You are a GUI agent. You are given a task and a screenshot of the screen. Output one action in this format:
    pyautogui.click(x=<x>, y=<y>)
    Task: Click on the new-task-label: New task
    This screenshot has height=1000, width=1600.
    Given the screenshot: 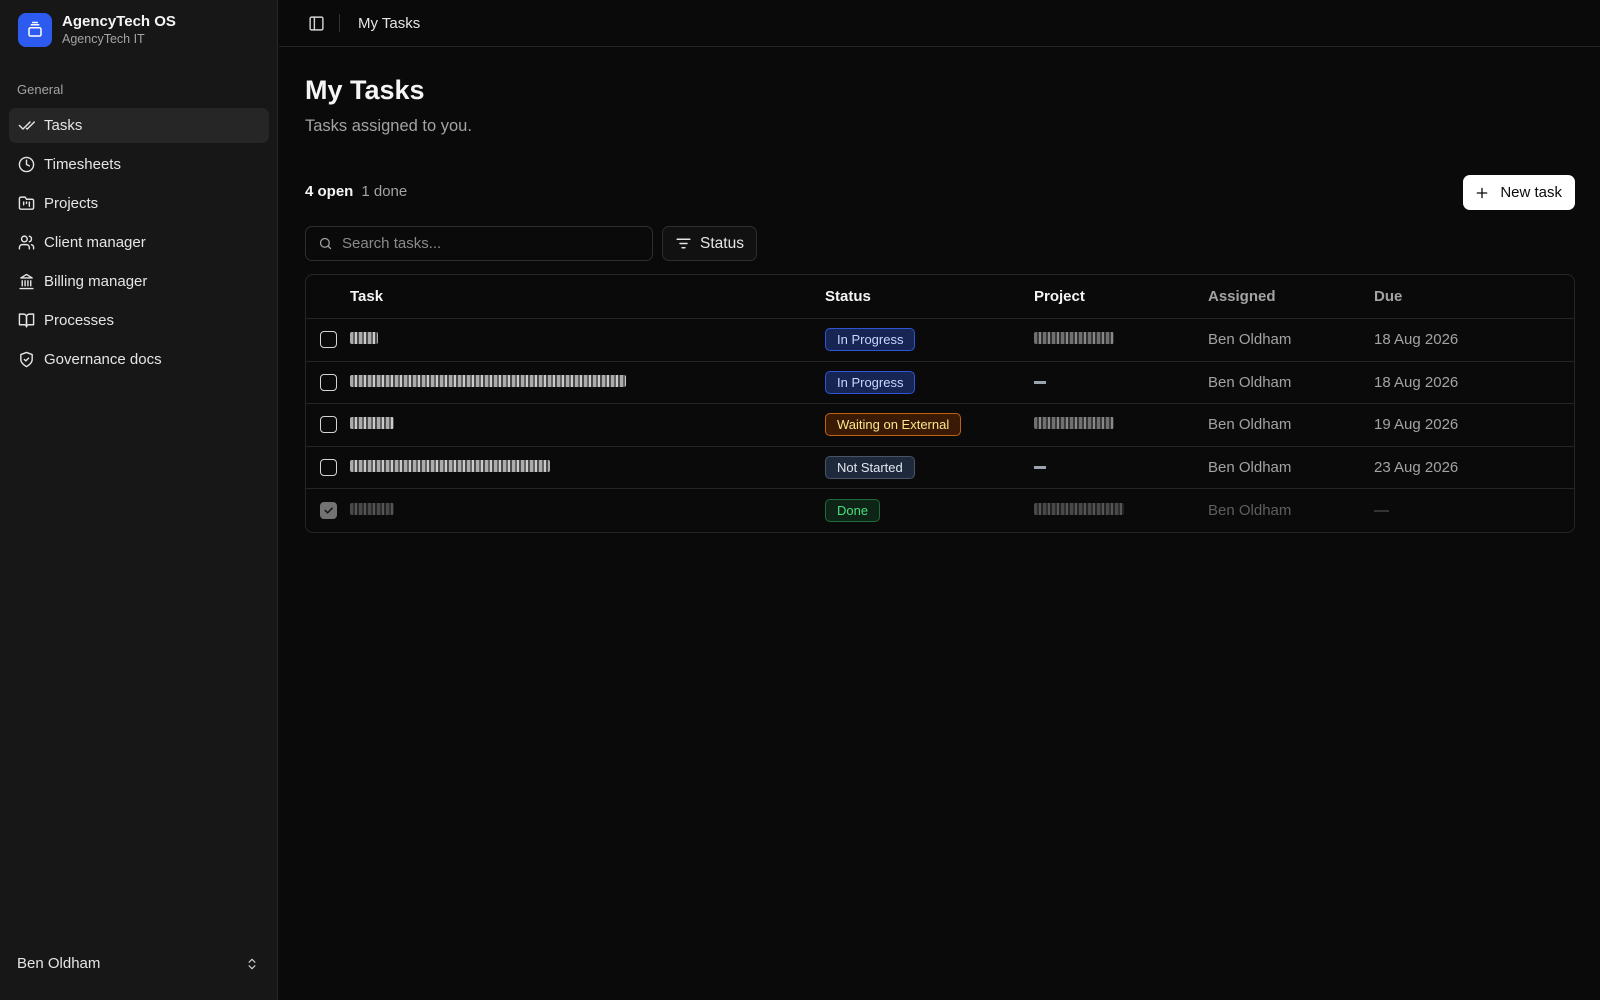 What is the action you would take?
    pyautogui.click(x=1531, y=192)
    